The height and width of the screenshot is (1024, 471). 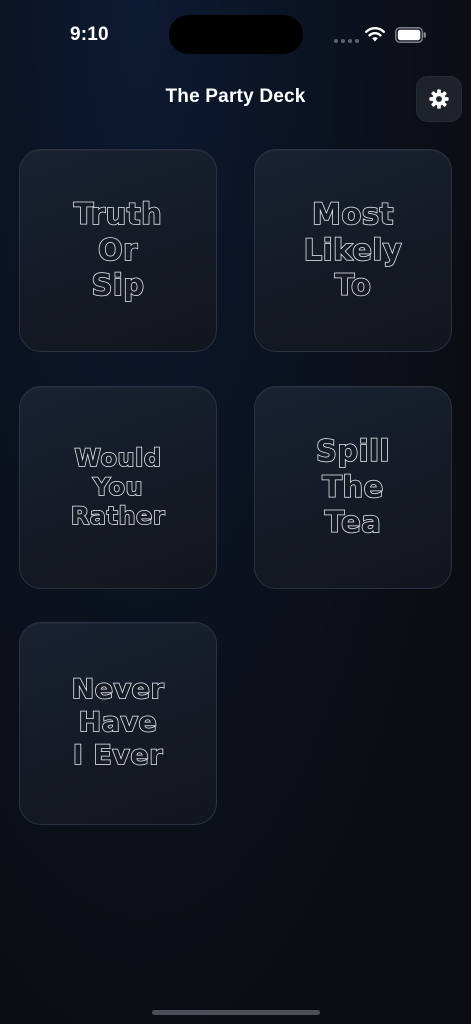 I want to click on game-card-label: Truth Or Sip, so click(x=118, y=250).